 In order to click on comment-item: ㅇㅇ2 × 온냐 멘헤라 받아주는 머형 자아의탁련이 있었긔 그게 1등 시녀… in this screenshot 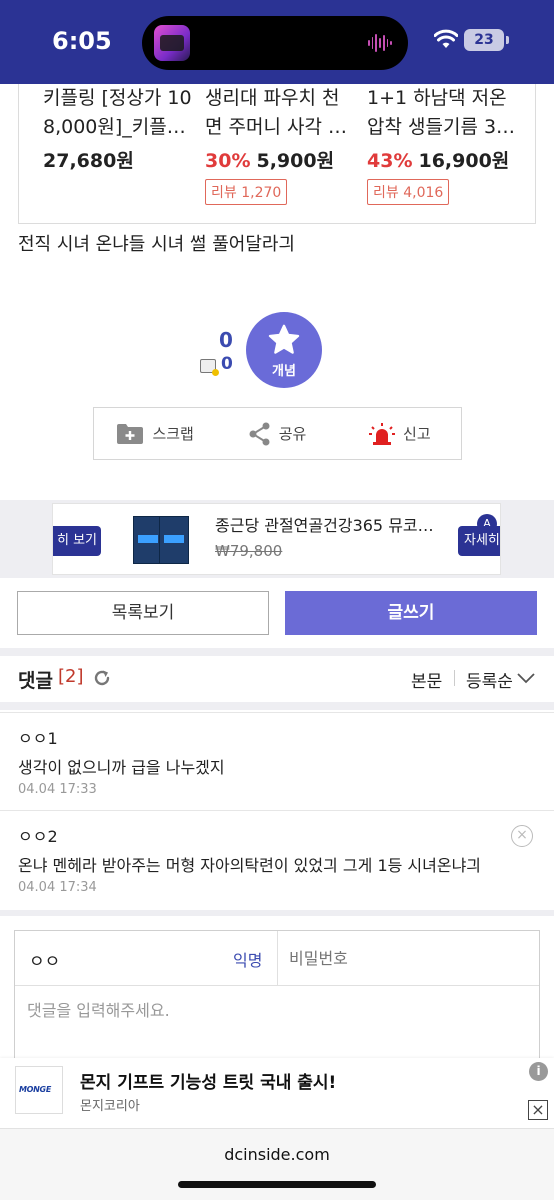, I will do `click(277, 860)`.